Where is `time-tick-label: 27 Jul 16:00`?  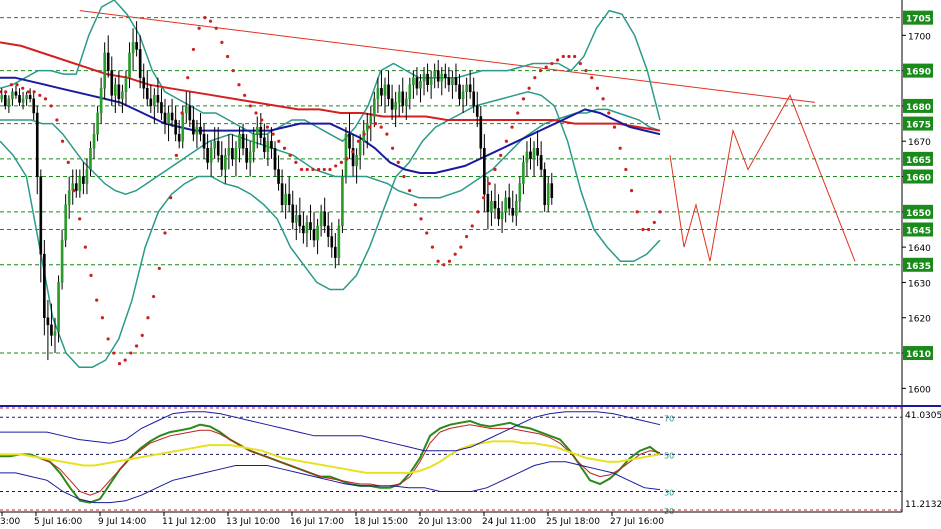 time-tick-label: 27 Jul 16:00 is located at coordinates (637, 522).